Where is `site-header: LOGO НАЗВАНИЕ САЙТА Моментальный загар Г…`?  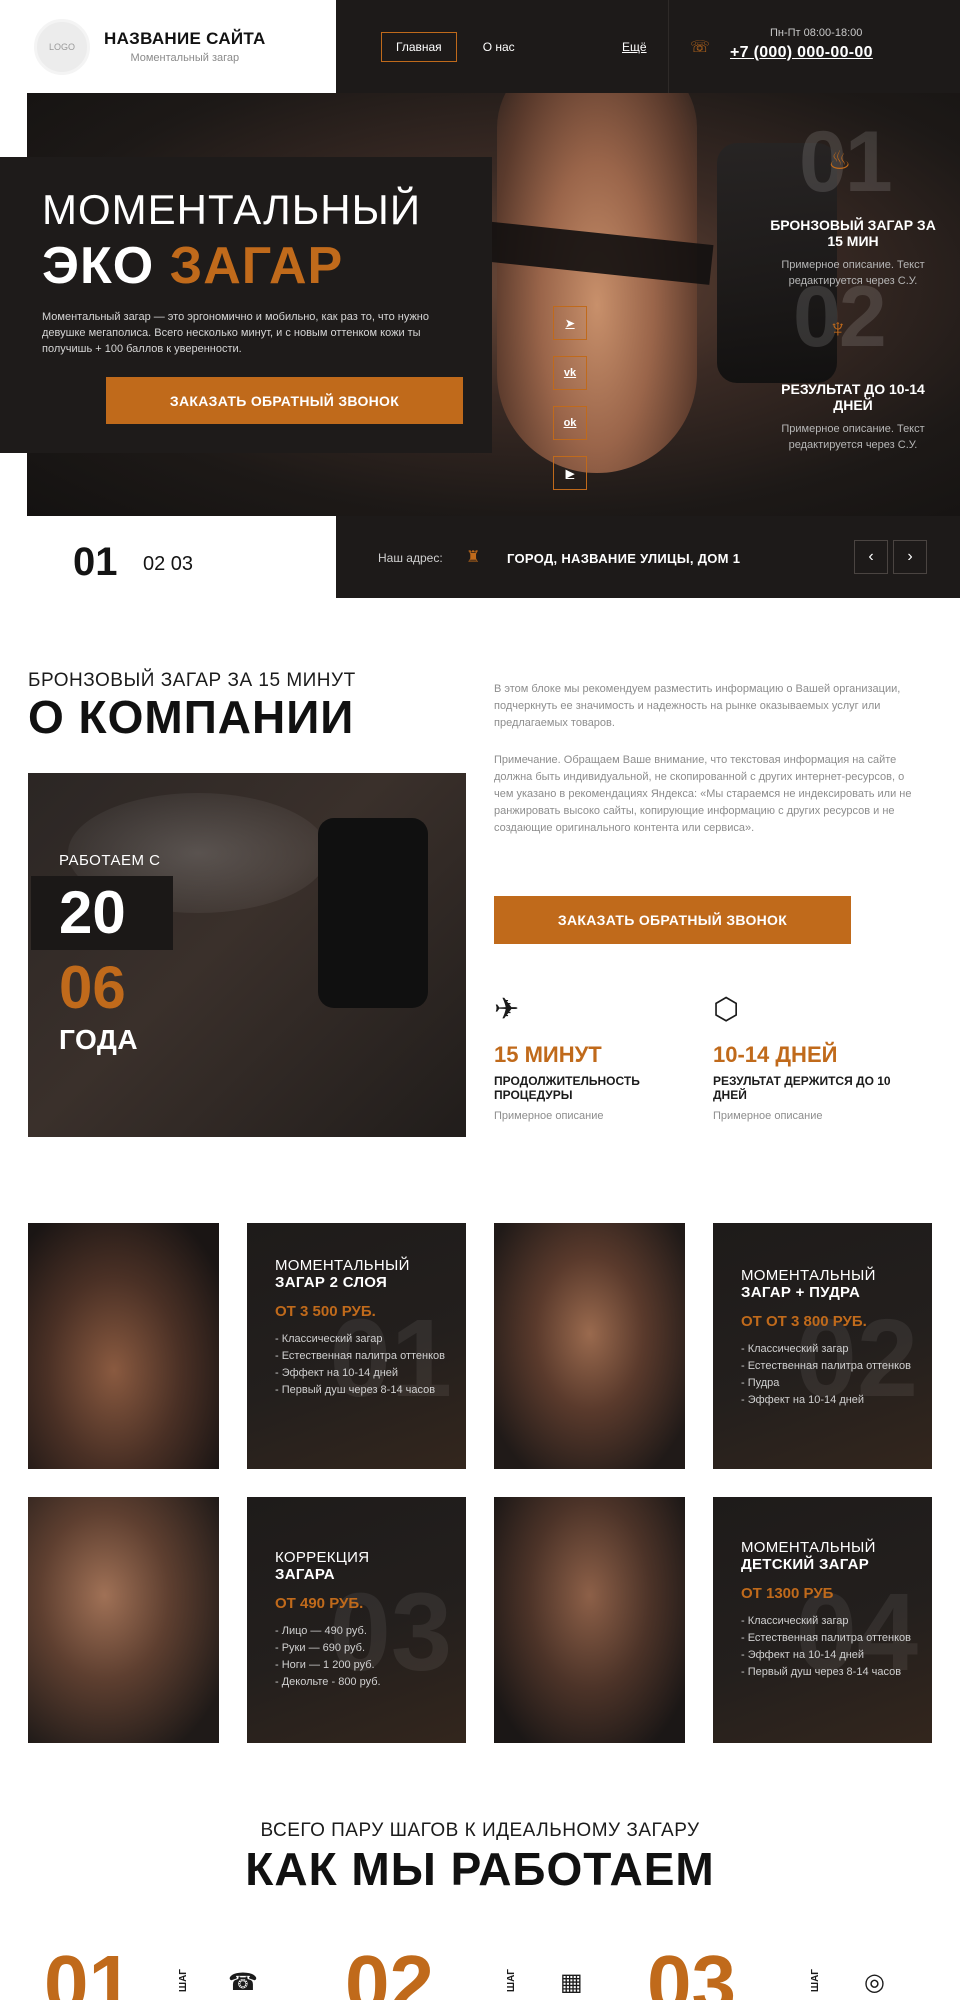
site-header: LOGO НАЗВАНИЕ САЙТА Моментальный загар Г… is located at coordinates (480, 46).